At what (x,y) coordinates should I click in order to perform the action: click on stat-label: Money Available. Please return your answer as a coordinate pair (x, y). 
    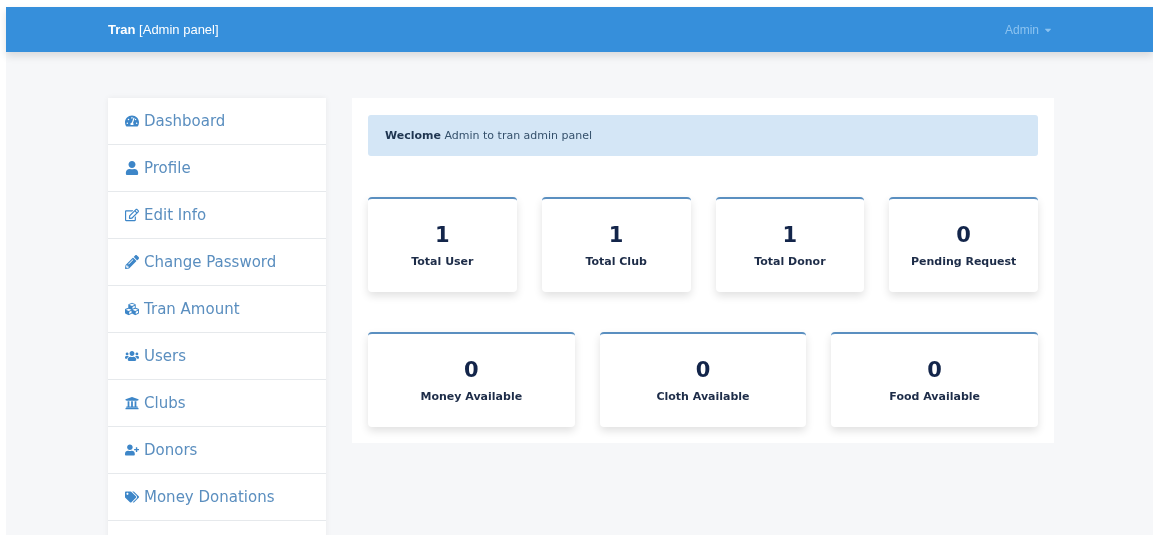
    Looking at the image, I should click on (471, 396).